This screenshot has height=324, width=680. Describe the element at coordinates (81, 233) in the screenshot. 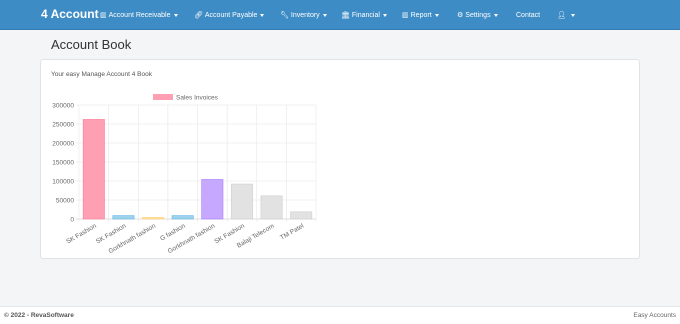

I see `x-tick-label: SK Fashion` at that location.